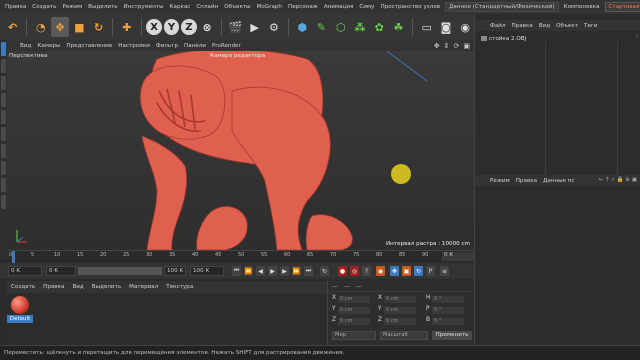  Describe the element at coordinates (175, 271) in the screenshot. I see `preview-end-field: 100 K` at that location.